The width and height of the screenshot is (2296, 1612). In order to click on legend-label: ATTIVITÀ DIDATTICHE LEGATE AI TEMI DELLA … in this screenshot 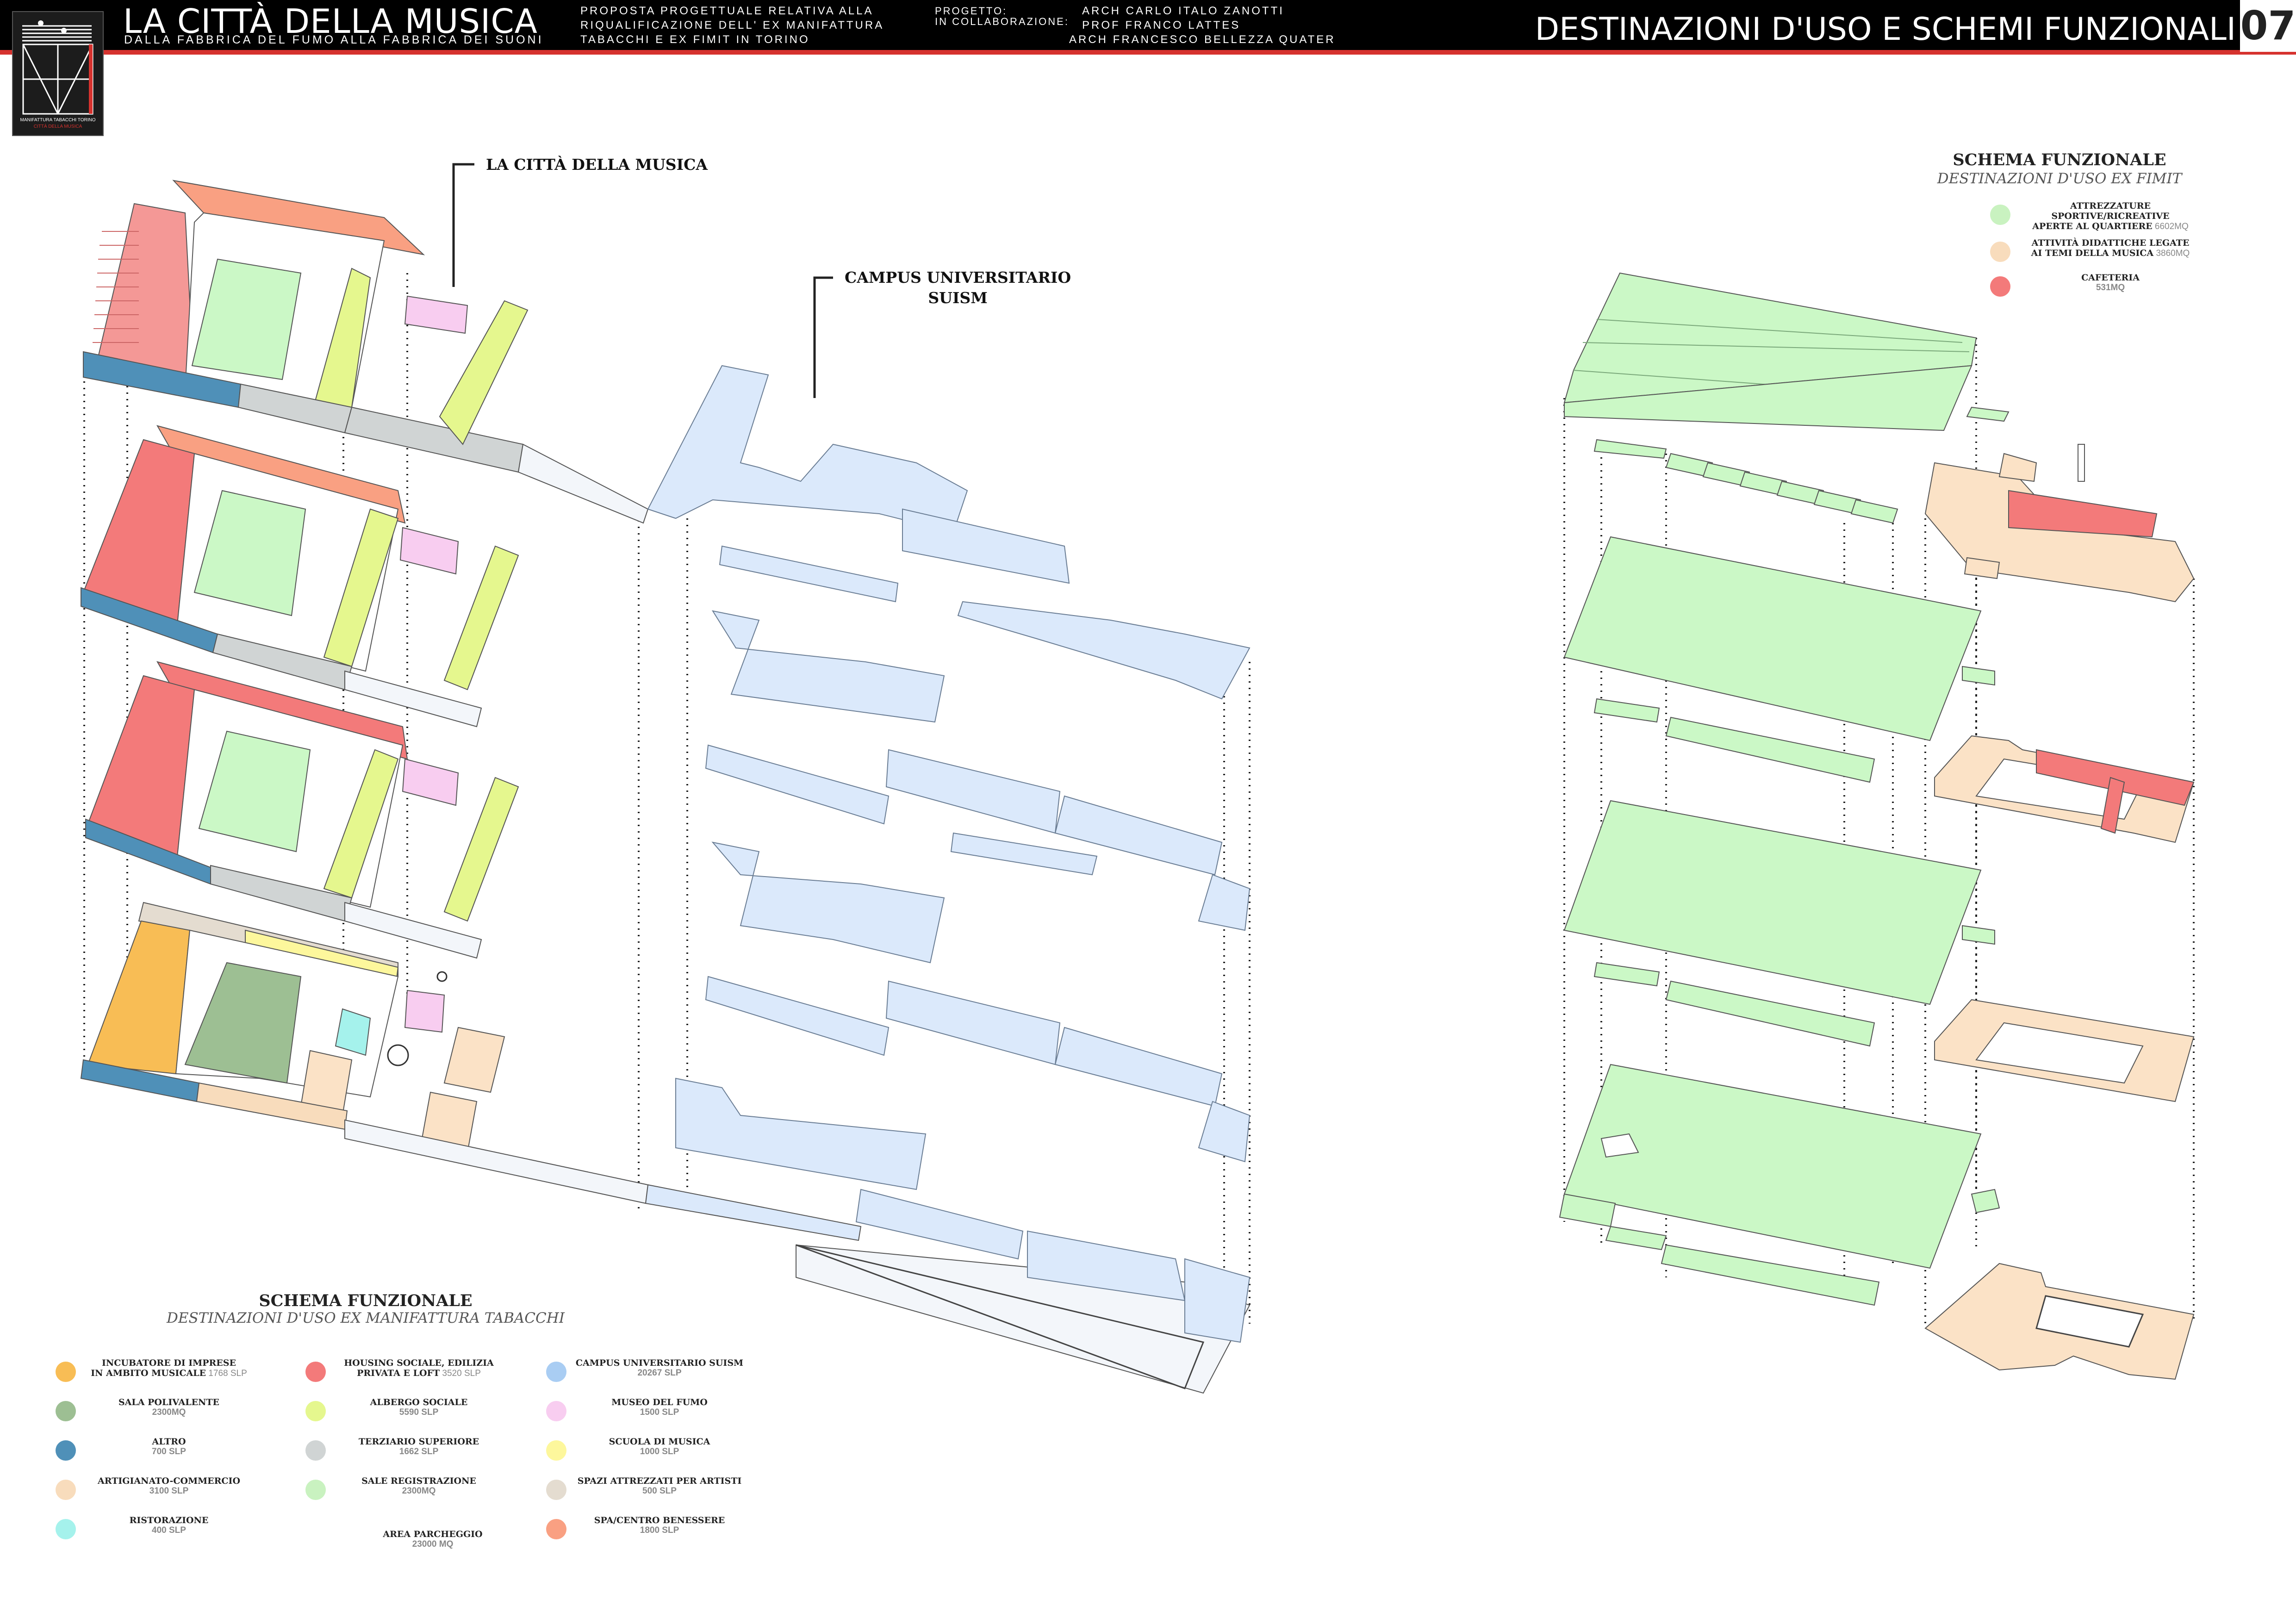, I will do `click(2110, 248)`.